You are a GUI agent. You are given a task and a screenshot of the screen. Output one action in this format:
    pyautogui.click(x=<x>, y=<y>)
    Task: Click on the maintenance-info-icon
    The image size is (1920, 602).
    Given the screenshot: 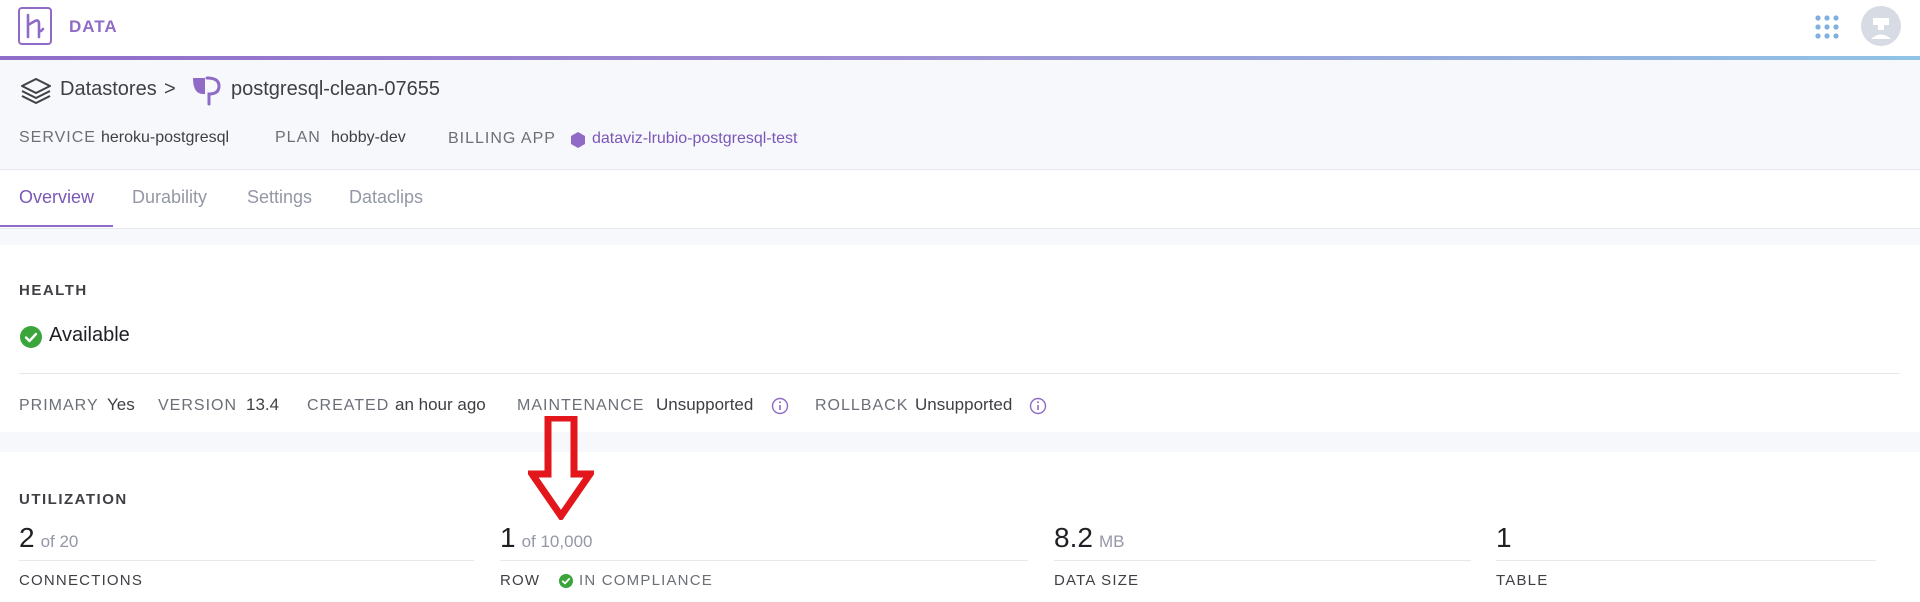 What is the action you would take?
    pyautogui.click(x=780, y=406)
    